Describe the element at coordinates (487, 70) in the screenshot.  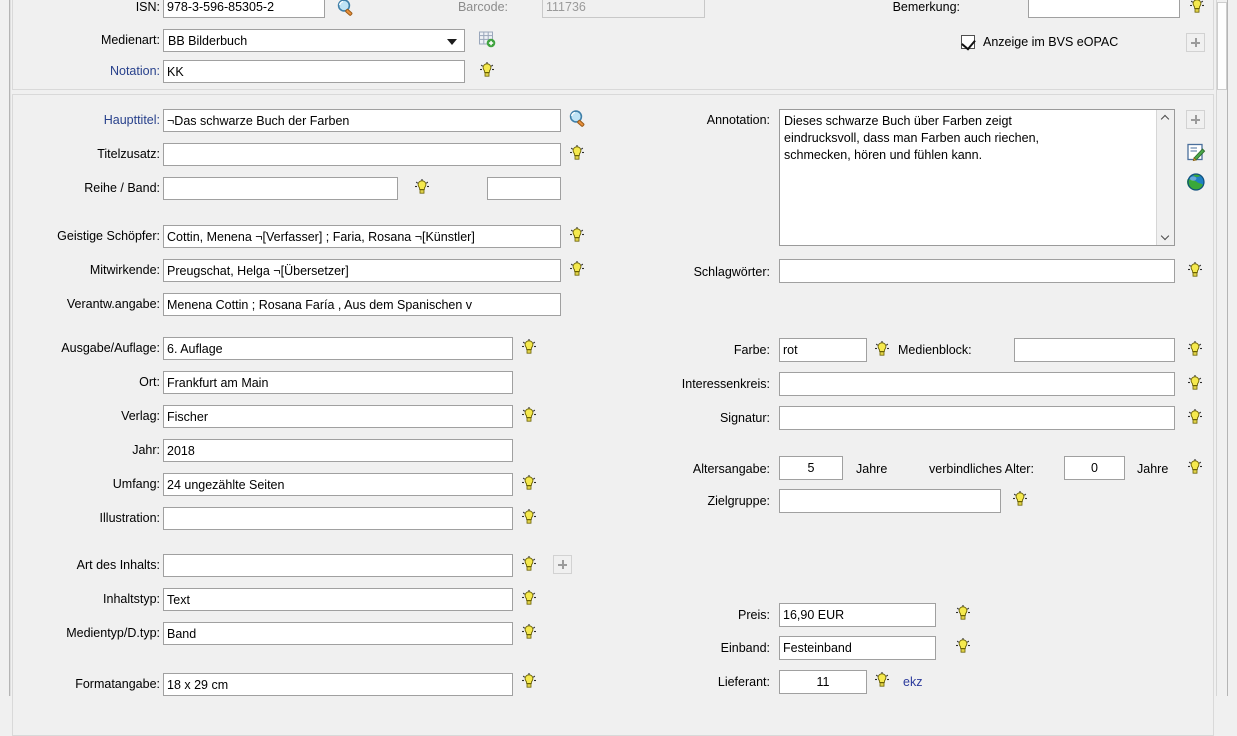
I see `notation-hint-bulb-icon` at that location.